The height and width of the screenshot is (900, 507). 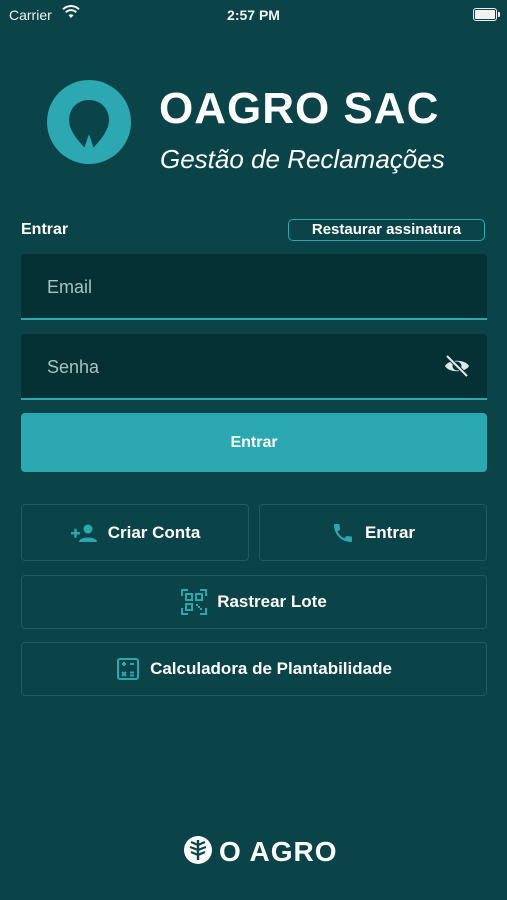 I want to click on status-time: 2:57 PM, so click(x=253, y=15).